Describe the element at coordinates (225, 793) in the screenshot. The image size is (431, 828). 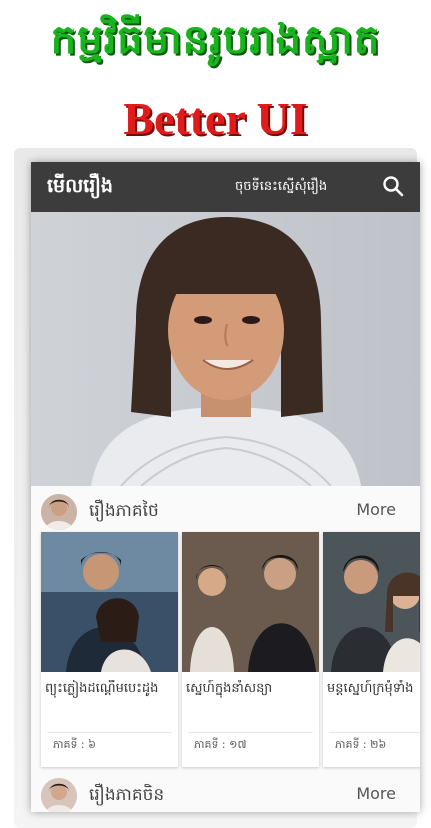
I see `section-header-chinese: រឿងភាគចិន More` at that location.